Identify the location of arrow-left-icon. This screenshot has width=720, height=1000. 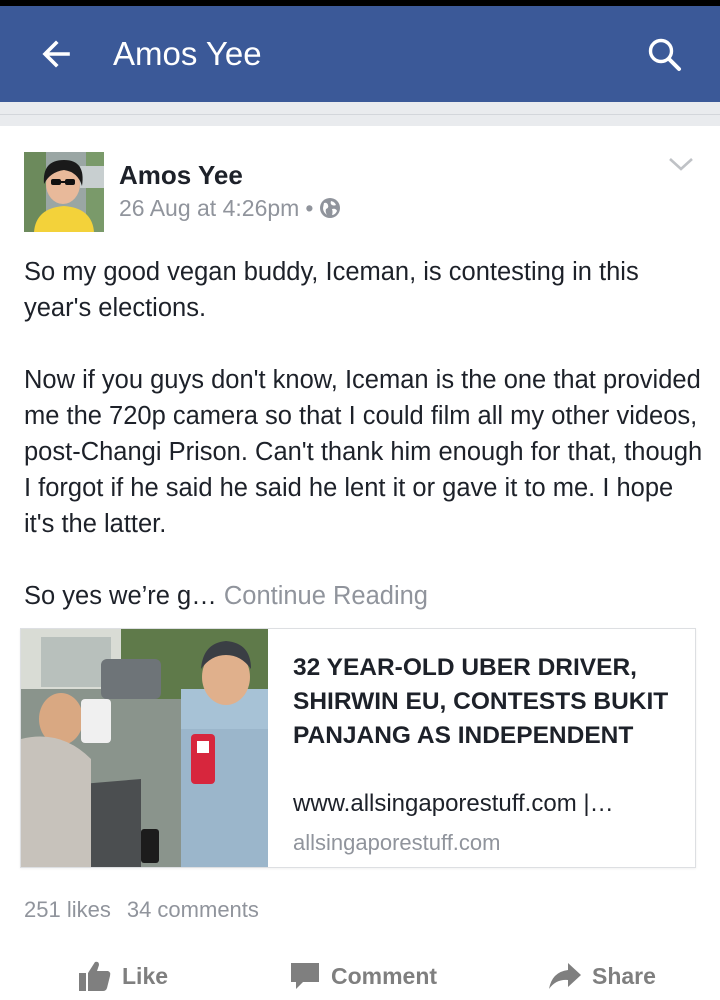
(56, 54).